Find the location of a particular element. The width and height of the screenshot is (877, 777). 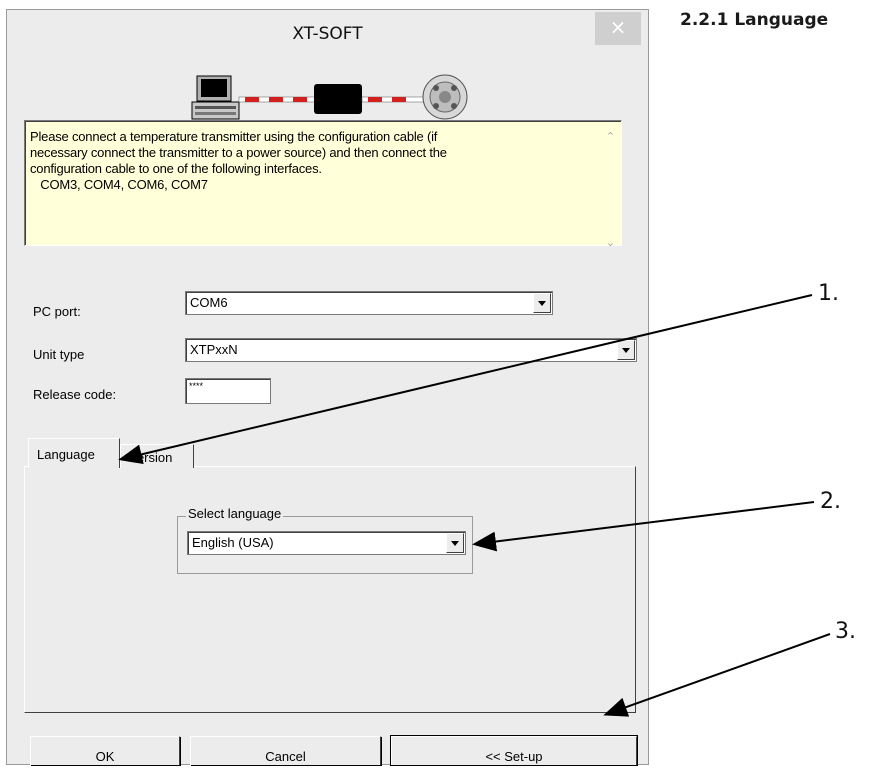

callout-number-2: 2. is located at coordinates (830, 501).